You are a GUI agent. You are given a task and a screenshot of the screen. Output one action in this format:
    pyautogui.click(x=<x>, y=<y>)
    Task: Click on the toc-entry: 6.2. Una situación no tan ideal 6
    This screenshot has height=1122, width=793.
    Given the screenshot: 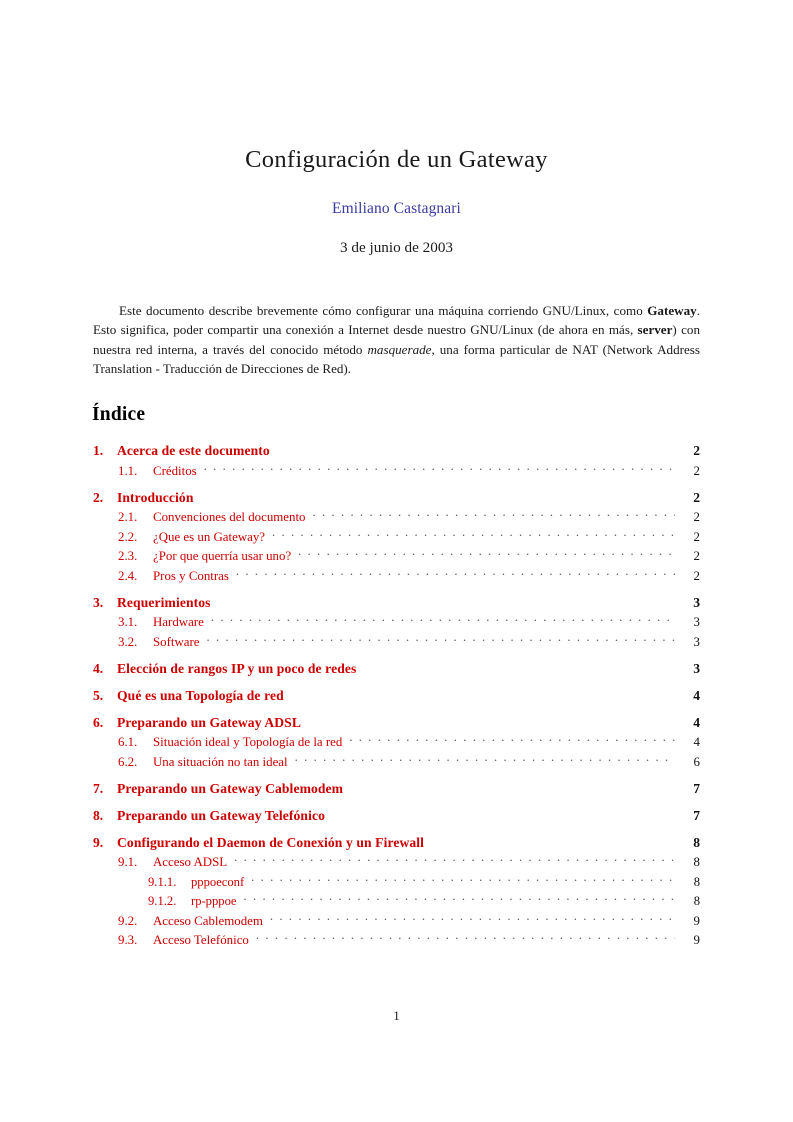 What is the action you would take?
    pyautogui.click(x=396, y=761)
    